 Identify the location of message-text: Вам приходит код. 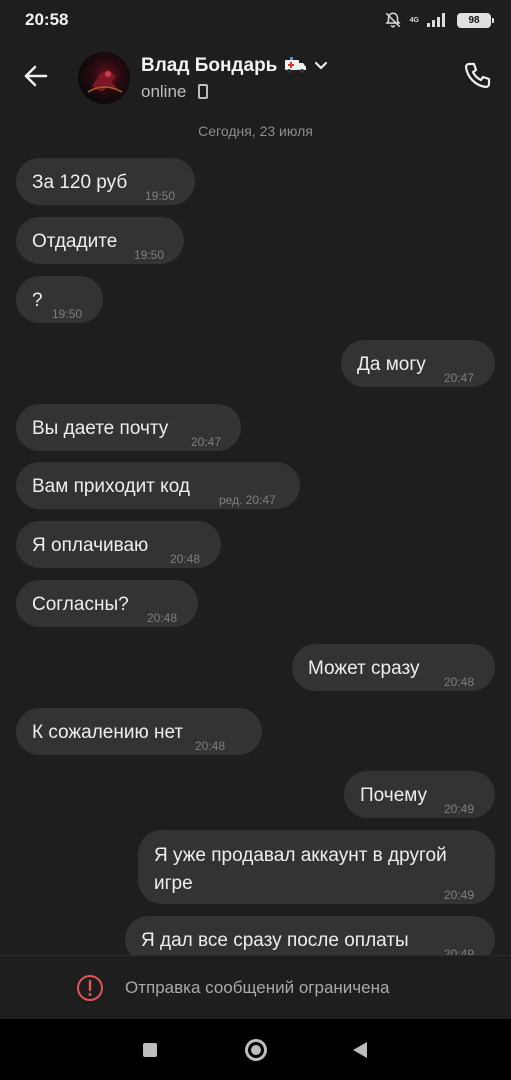
(111, 486).